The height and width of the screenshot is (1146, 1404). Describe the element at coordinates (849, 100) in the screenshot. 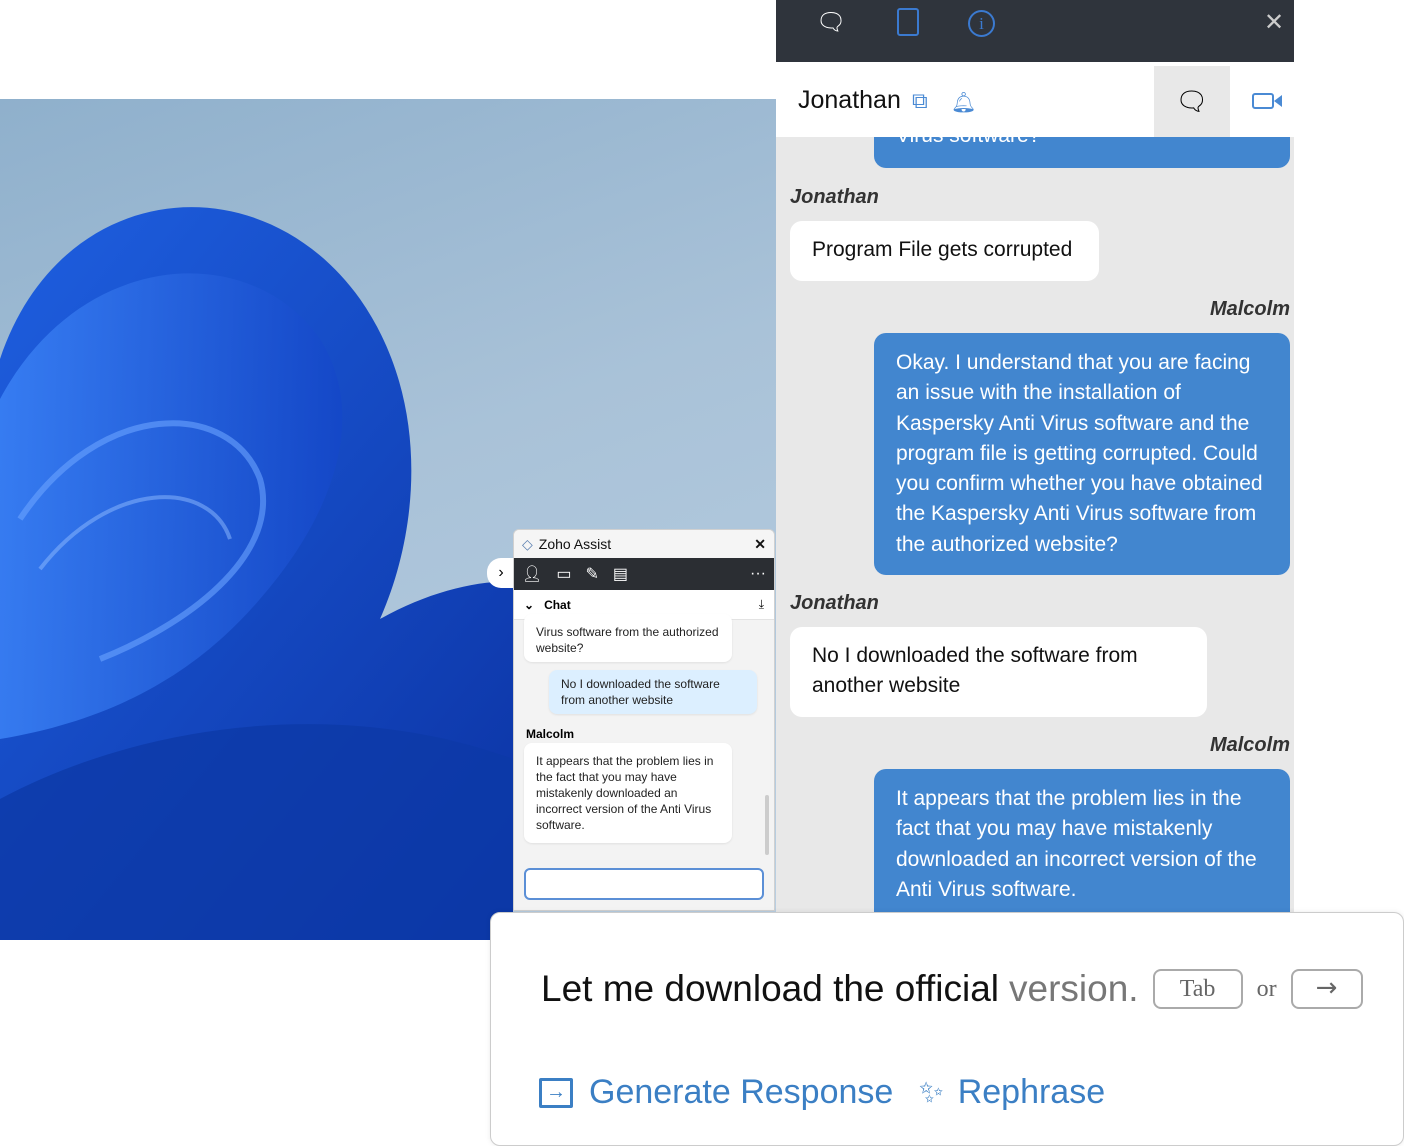

I see `contact-name: Jonathan` at that location.